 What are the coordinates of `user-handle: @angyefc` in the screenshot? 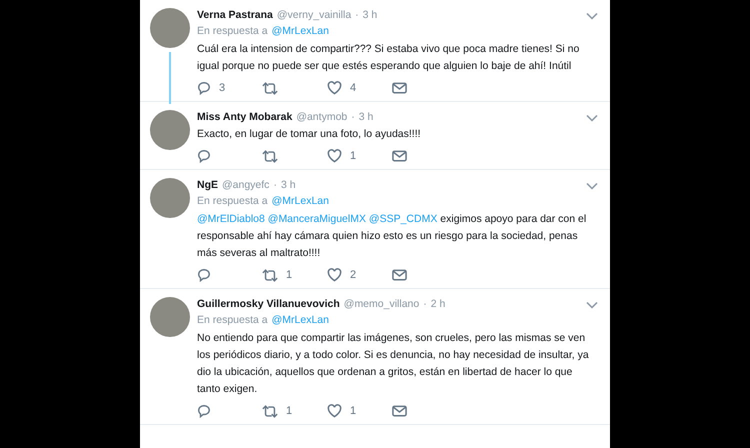 It's located at (246, 185).